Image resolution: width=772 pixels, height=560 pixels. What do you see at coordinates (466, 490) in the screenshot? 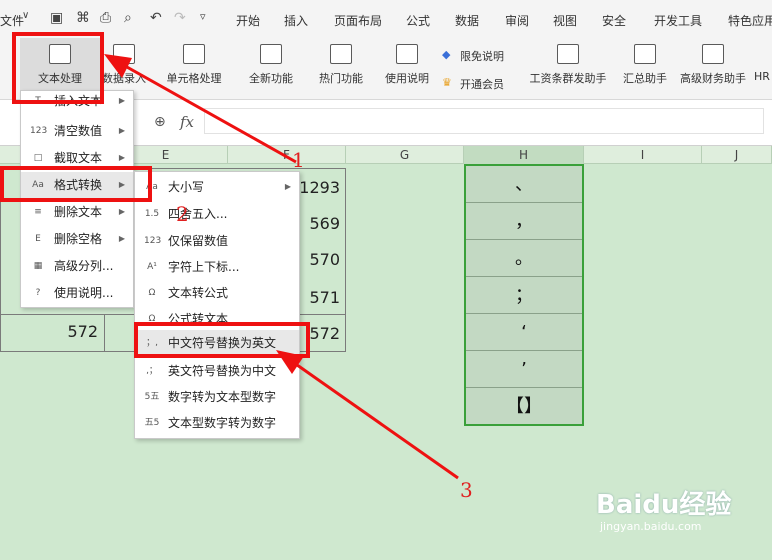
I see `annotation-label-3: 3` at bounding box center [466, 490].